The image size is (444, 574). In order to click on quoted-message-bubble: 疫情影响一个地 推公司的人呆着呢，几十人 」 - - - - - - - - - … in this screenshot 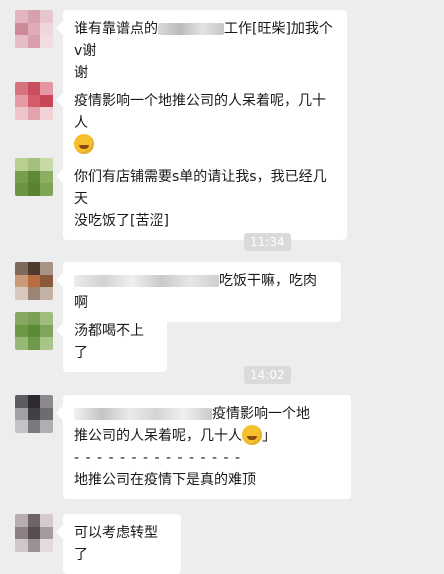, I will do `click(207, 447)`.